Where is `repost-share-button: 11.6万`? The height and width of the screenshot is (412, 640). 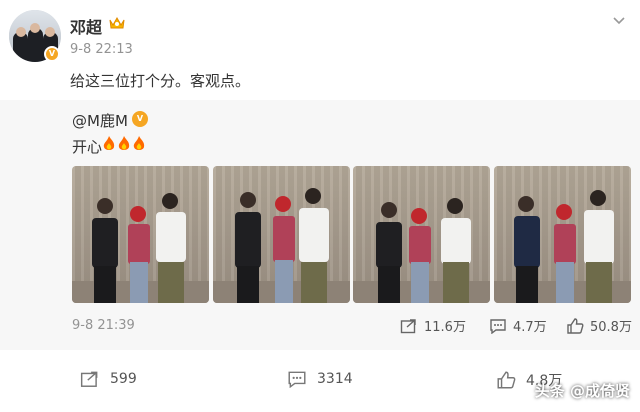
repost-share-button: 11.6万 is located at coordinates (433, 325).